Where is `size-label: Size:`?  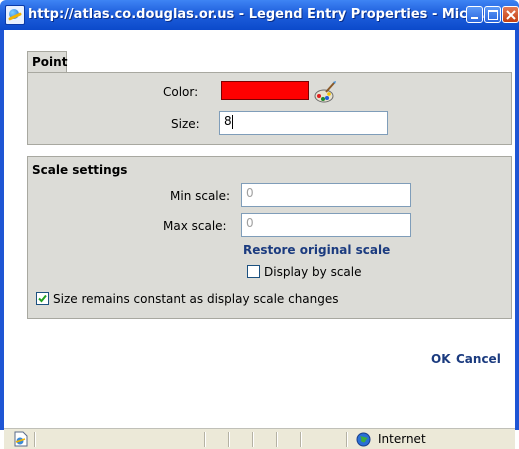 size-label: Size: is located at coordinates (185, 124).